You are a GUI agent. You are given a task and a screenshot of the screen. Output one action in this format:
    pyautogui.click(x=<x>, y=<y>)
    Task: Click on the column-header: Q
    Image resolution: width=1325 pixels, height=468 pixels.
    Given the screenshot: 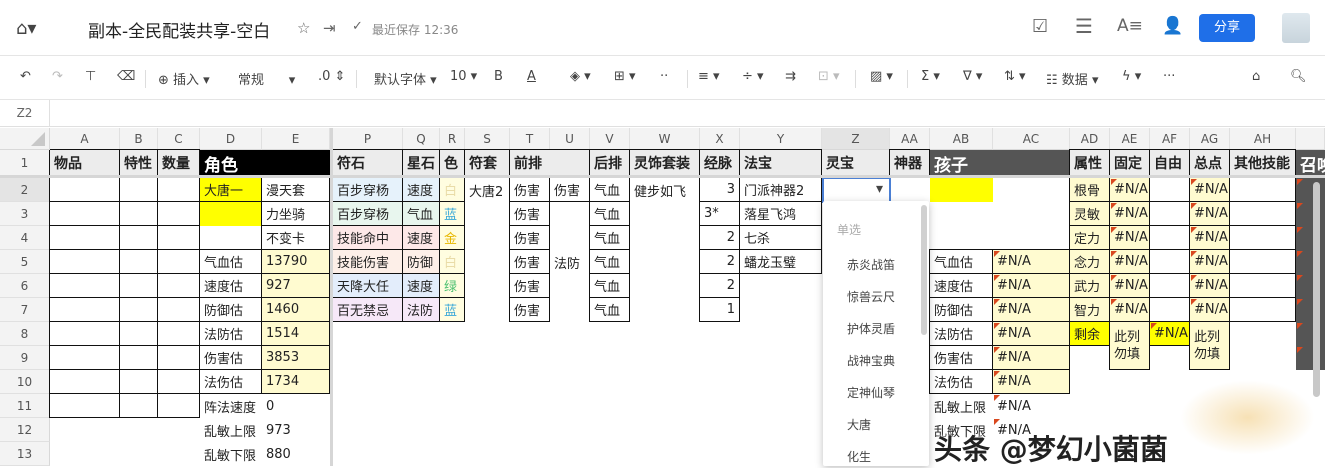 What is the action you would take?
    pyautogui.click(x=421, y=139)
    